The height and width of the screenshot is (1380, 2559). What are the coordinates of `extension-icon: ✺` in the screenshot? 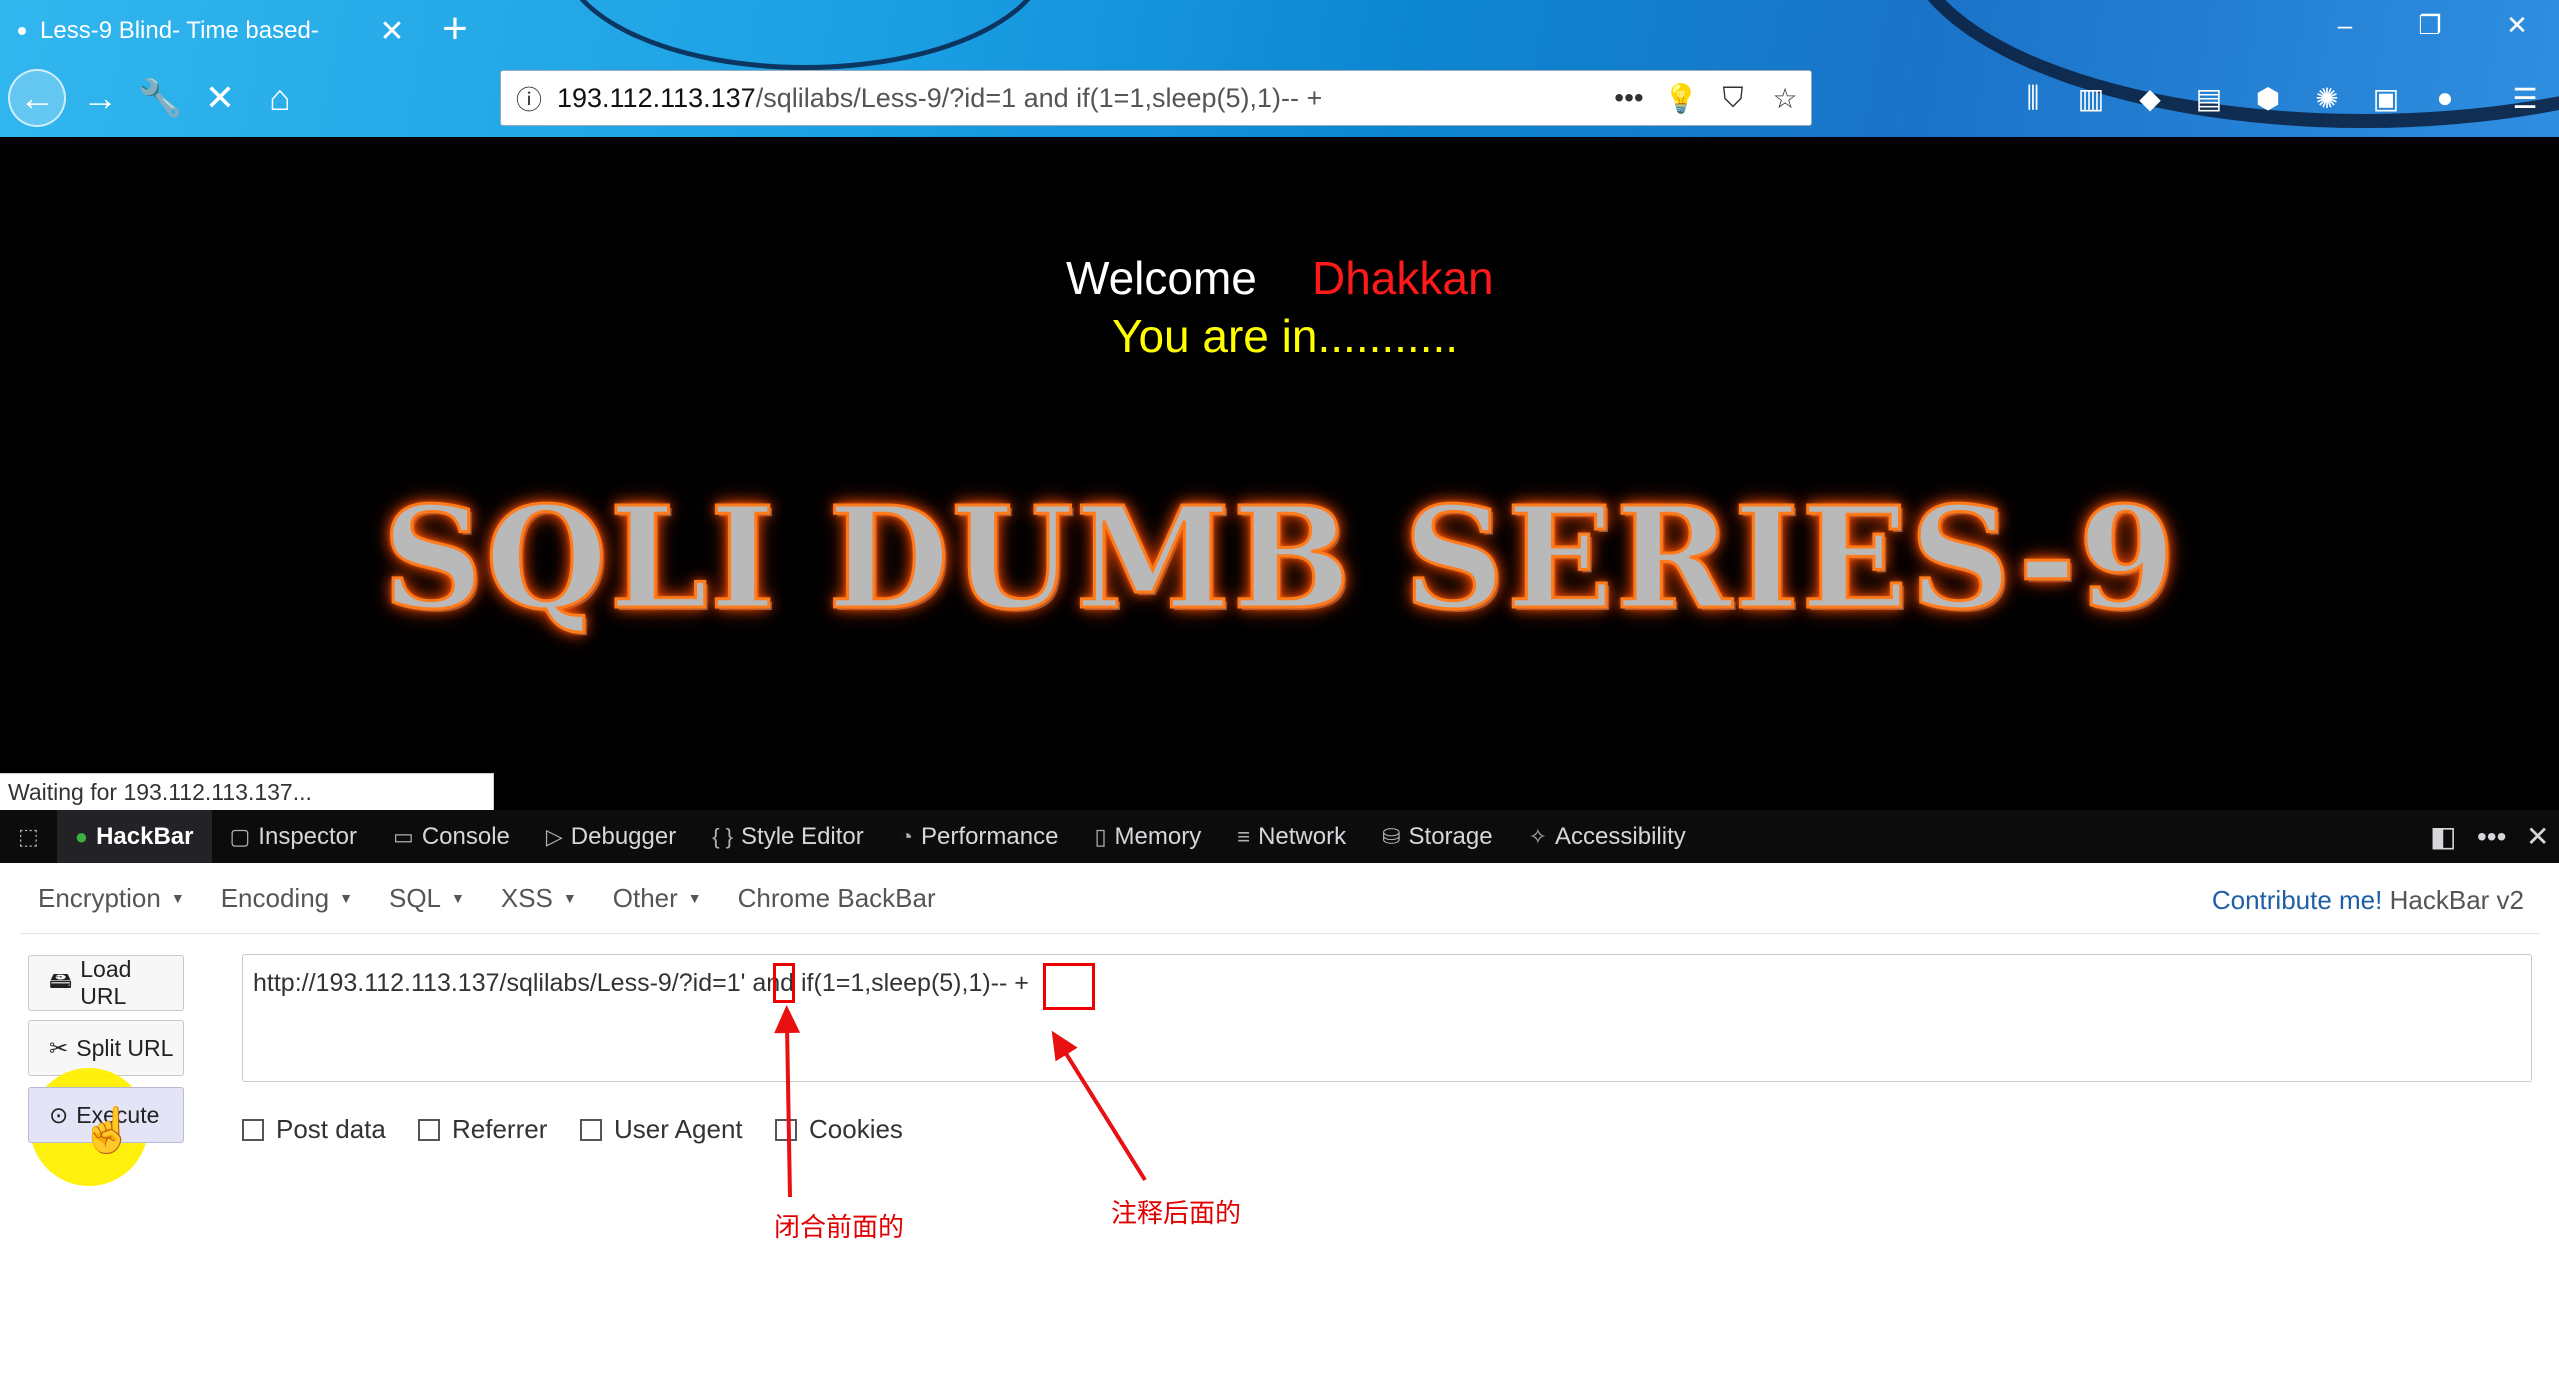 It's located at (2327, 98).